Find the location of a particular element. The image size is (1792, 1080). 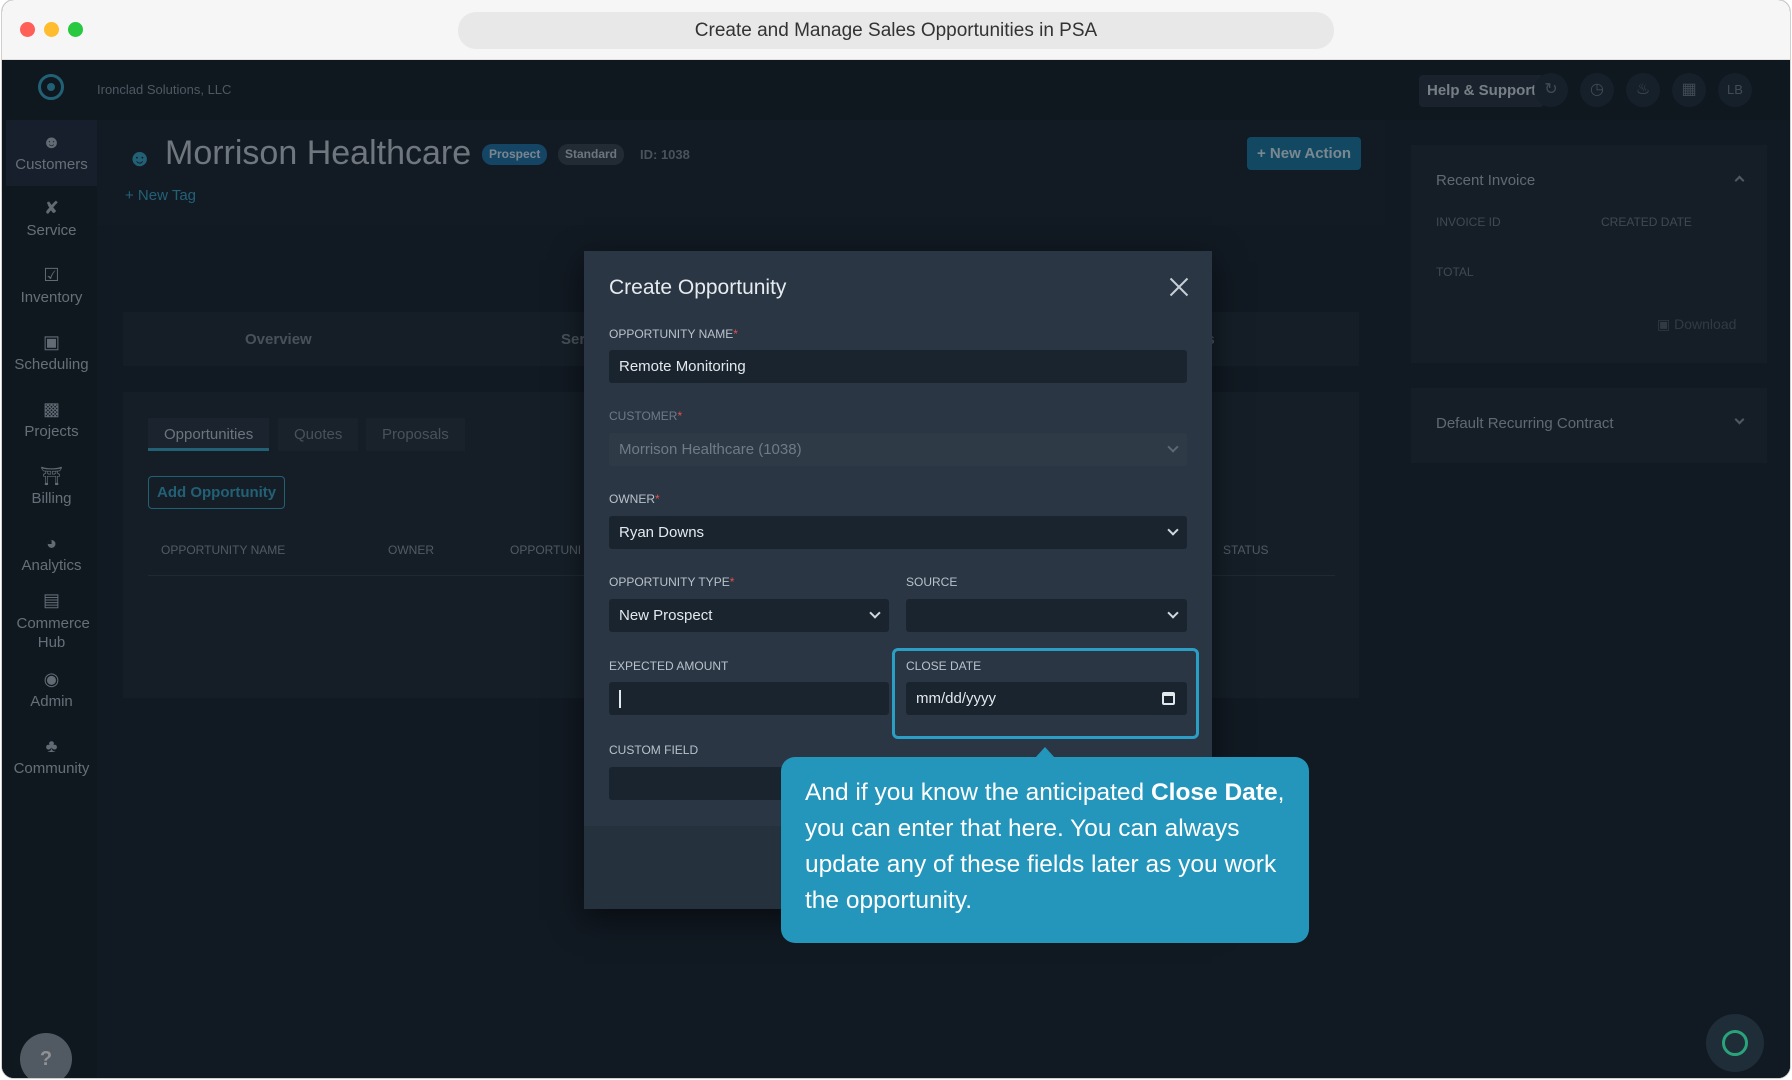

tooltip-text: And if you know the anticipated is located at coordinates (978, 792).